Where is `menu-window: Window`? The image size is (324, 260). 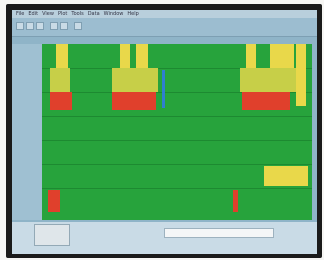
menu-window: Window is located at coordinates (114, 14).